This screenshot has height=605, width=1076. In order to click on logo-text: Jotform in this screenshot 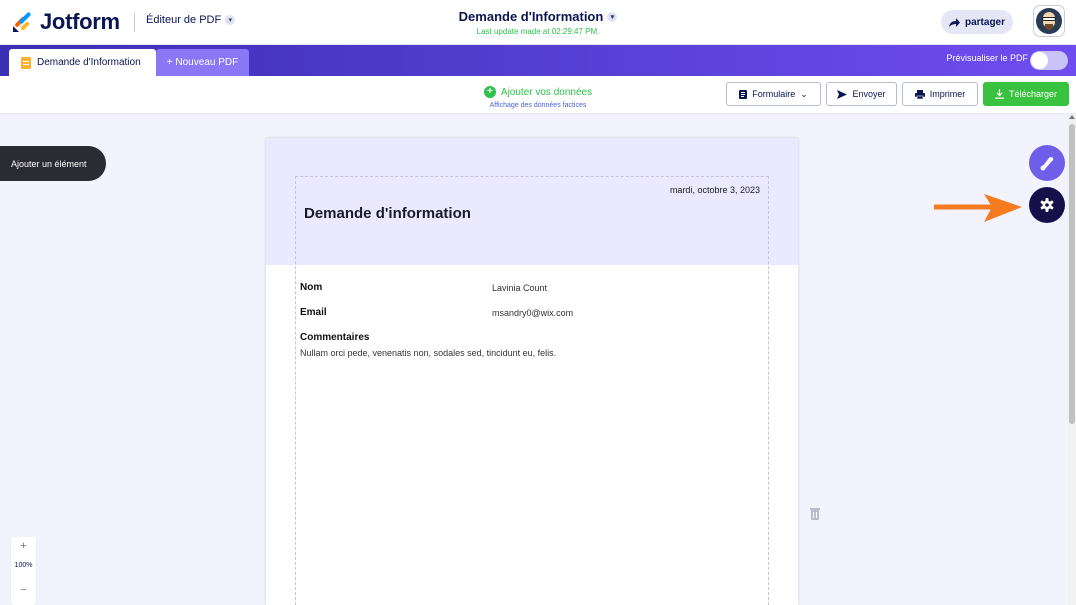, I will do `click(80, 21)`.